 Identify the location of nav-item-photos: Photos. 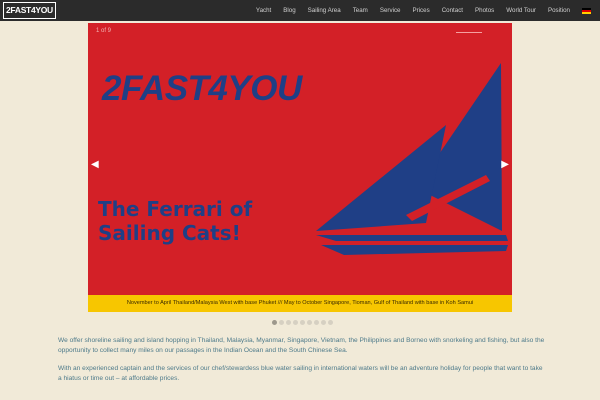
(484, 10).